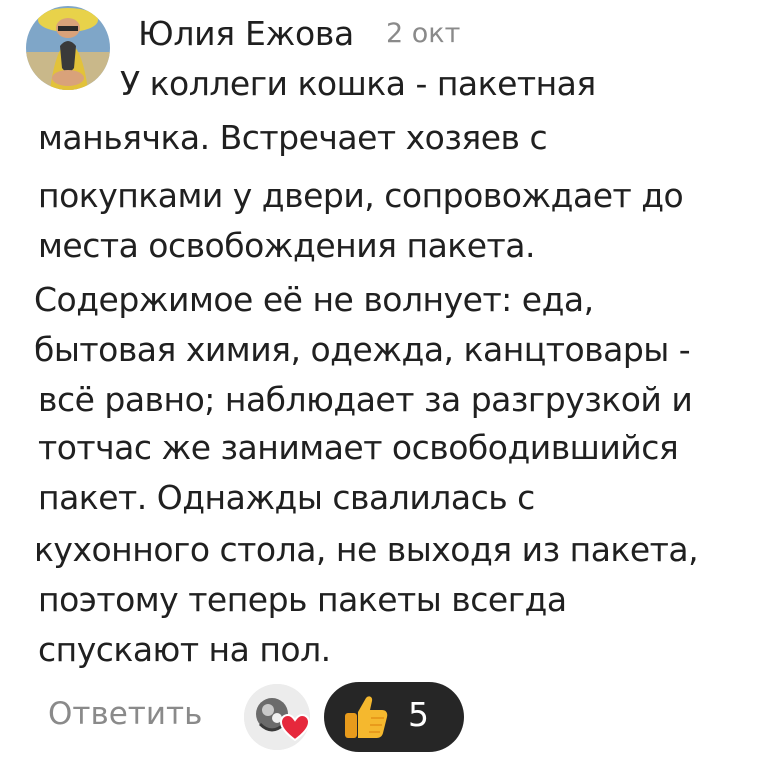  Describe the element at coordinates (293, 137) in the screenshot. I see `comment-line: маньячка. Встречает хозяев с` at that location.